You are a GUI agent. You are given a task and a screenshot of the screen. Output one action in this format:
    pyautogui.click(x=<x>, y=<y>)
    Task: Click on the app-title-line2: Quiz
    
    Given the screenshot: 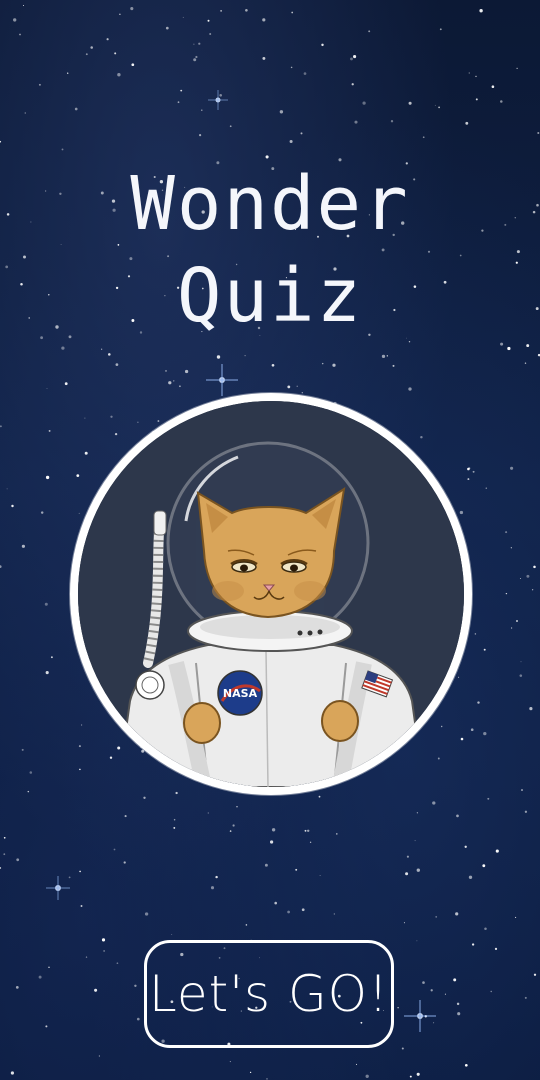 What is the action you would take?
    pyautogui.click(x=270, y=296)
    